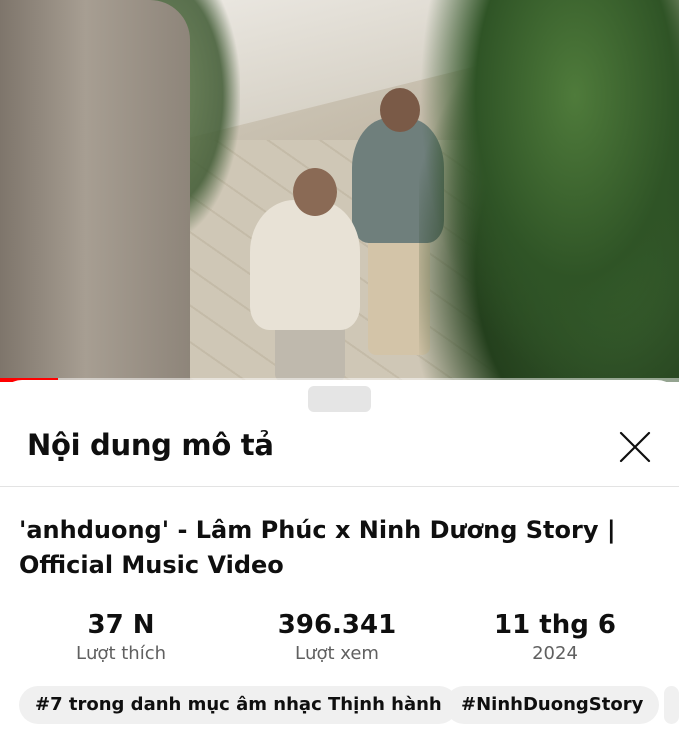  I want to click on stat-views: 396.341 Lượt xem, so click(337, 637).